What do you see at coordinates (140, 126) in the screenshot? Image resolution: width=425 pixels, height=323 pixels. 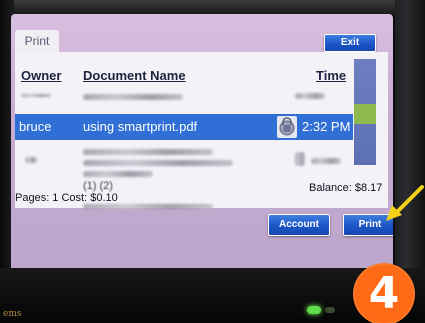 I see `row-document-name: using smartprint.pdf` at bounding box center [140, 126].